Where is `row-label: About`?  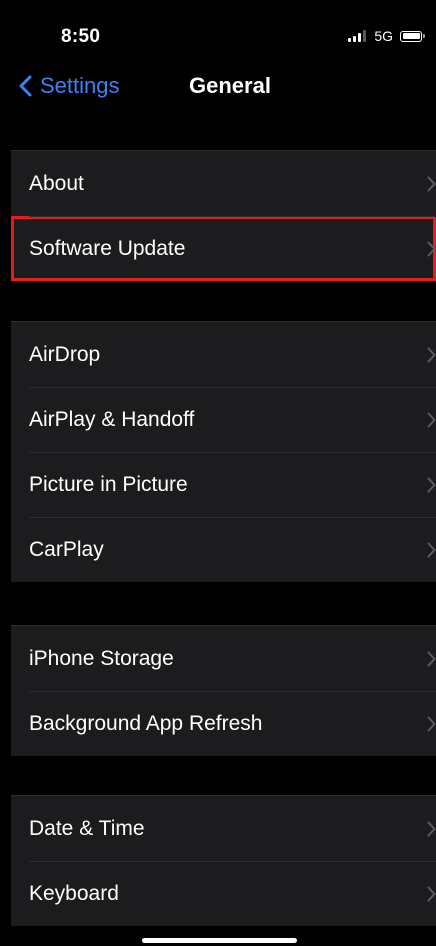
row-label: About is located at coordinates (56, 183).